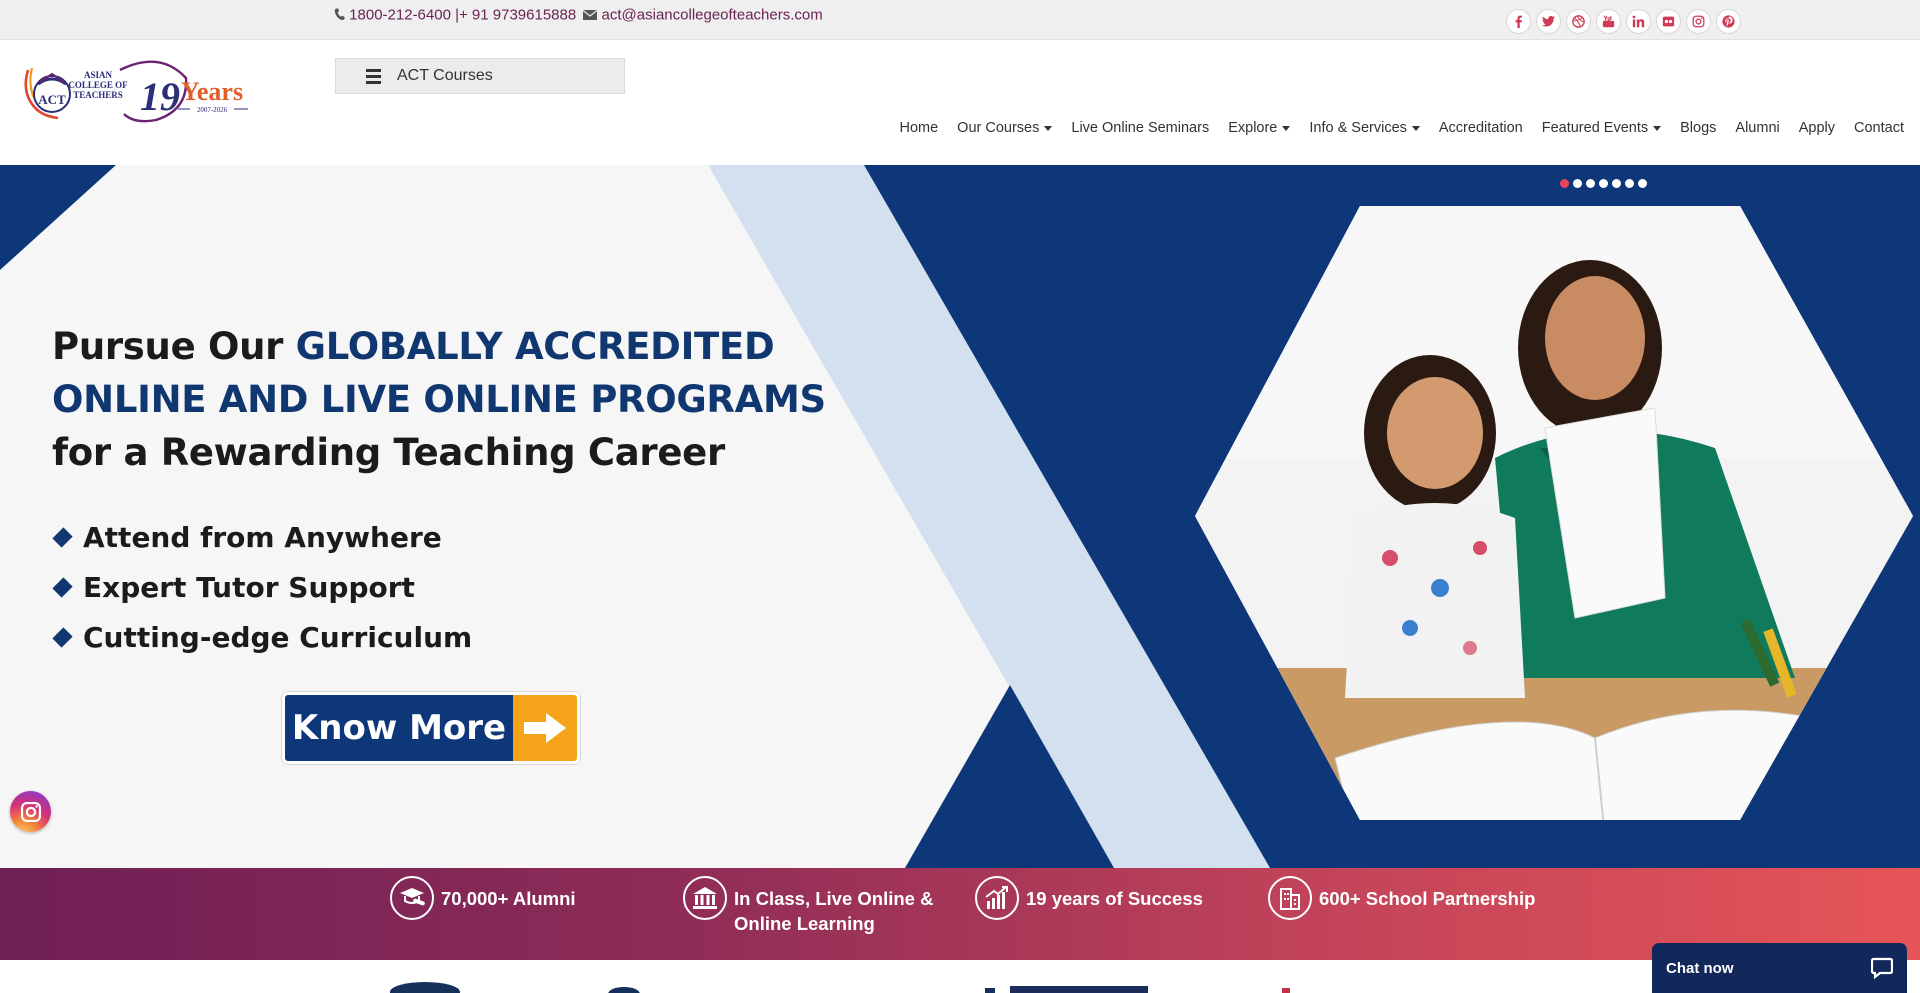  What do you see at coordinates (52, 99) in the screenshot?
I see `logo-emblem-text: ACT` at bounding box center [52, 99].